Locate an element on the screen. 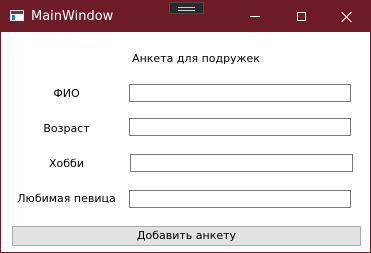  label-favorite-singer: Любимая певица is located at coordinates (66, 198).